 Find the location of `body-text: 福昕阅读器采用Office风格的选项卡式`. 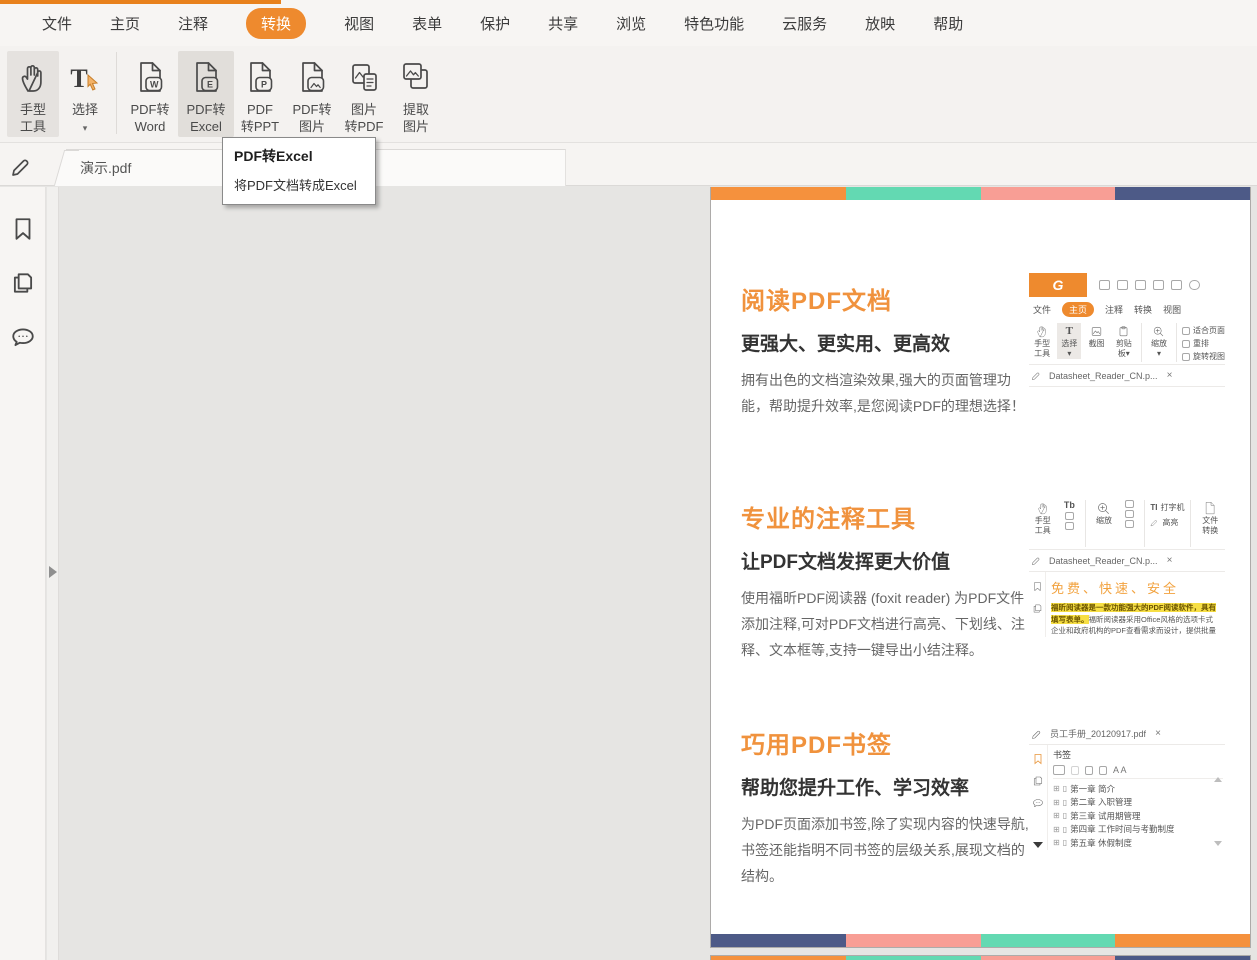

body-text: 福昕阅读器采用Office风格的选项卡式 is located at coordinates (1150, 619).